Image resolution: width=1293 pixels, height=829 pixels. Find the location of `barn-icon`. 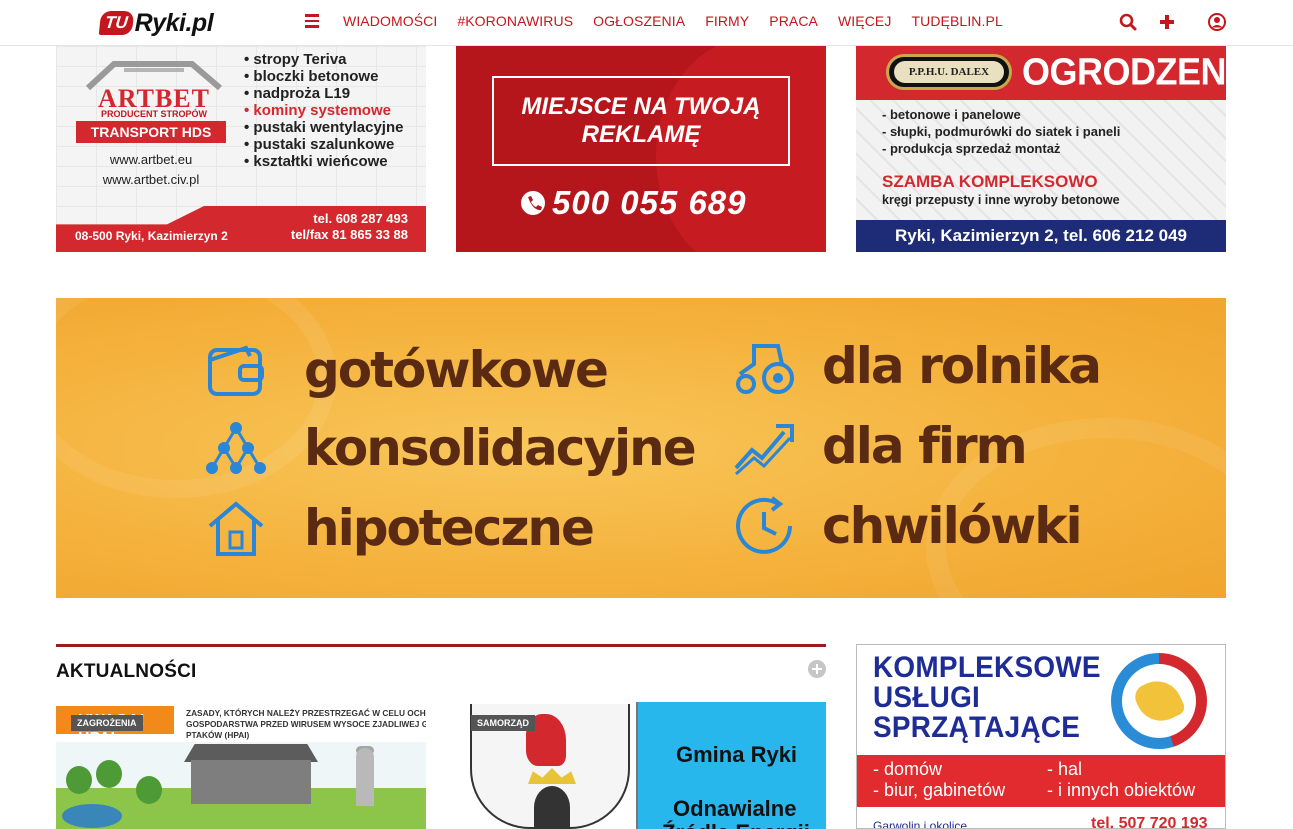

barn-icon is located at coordinates (251, 782).